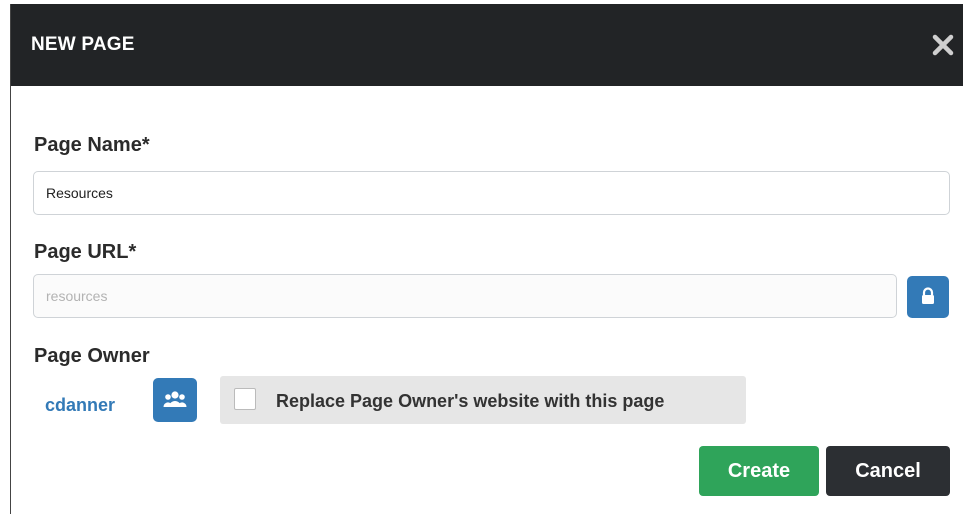  I want to click on create-button: Create, so click(759, 471).